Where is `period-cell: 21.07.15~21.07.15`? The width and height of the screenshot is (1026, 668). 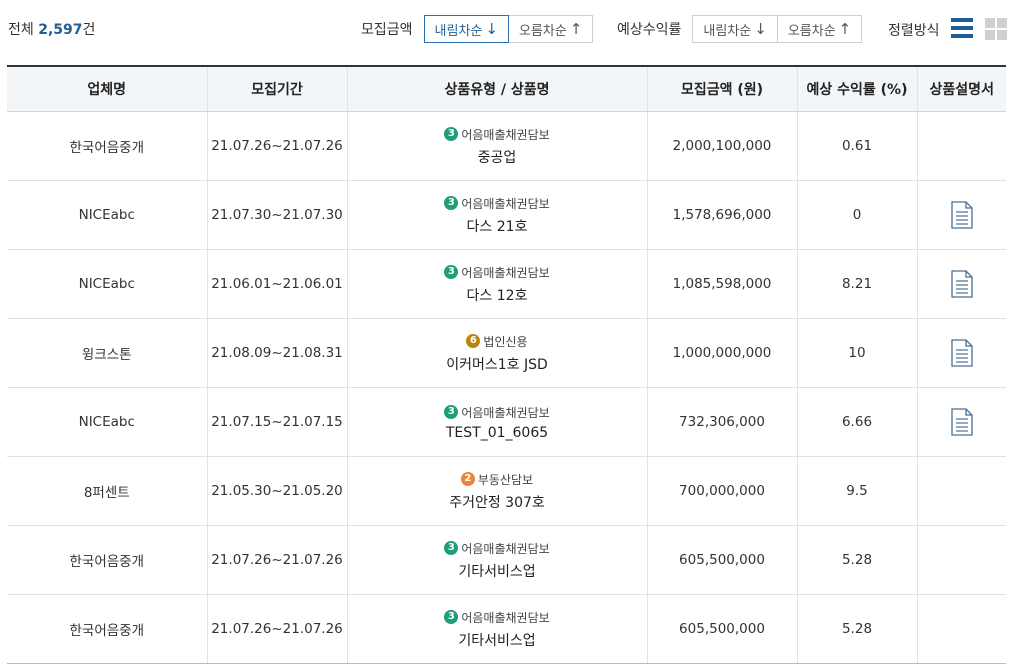 period-cell: 21.07.15~21.07.15 is located at coordinates (277, 422).